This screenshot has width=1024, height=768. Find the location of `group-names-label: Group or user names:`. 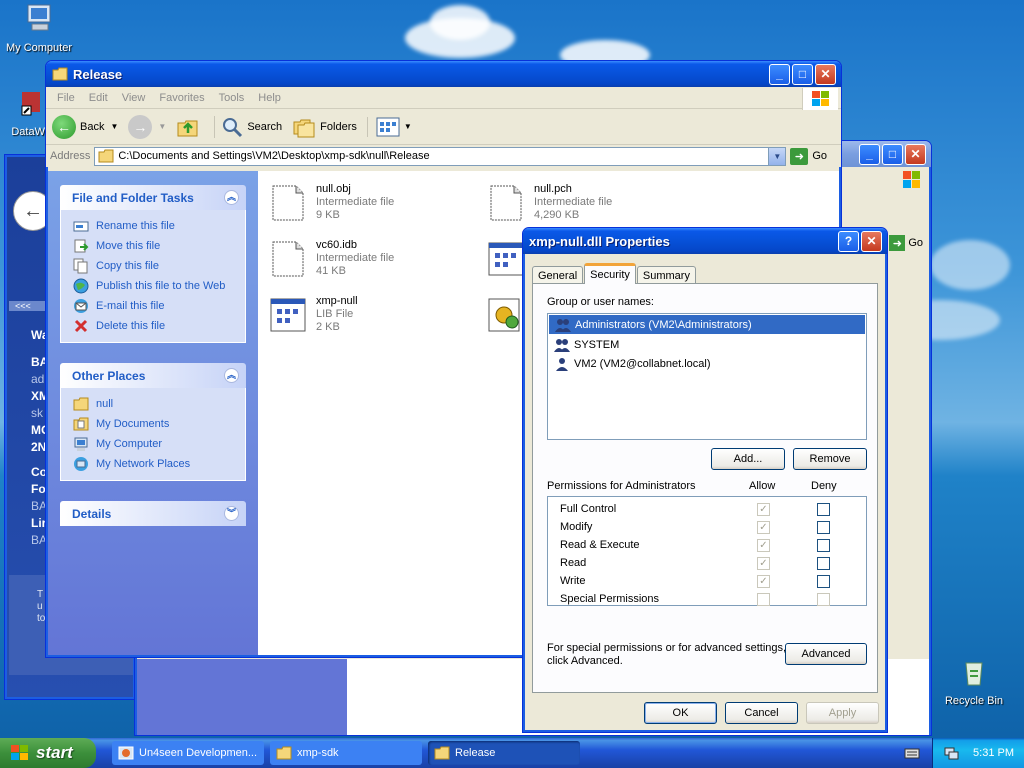

group-names-label: Group or user names: is located at coordinates (600, 302).